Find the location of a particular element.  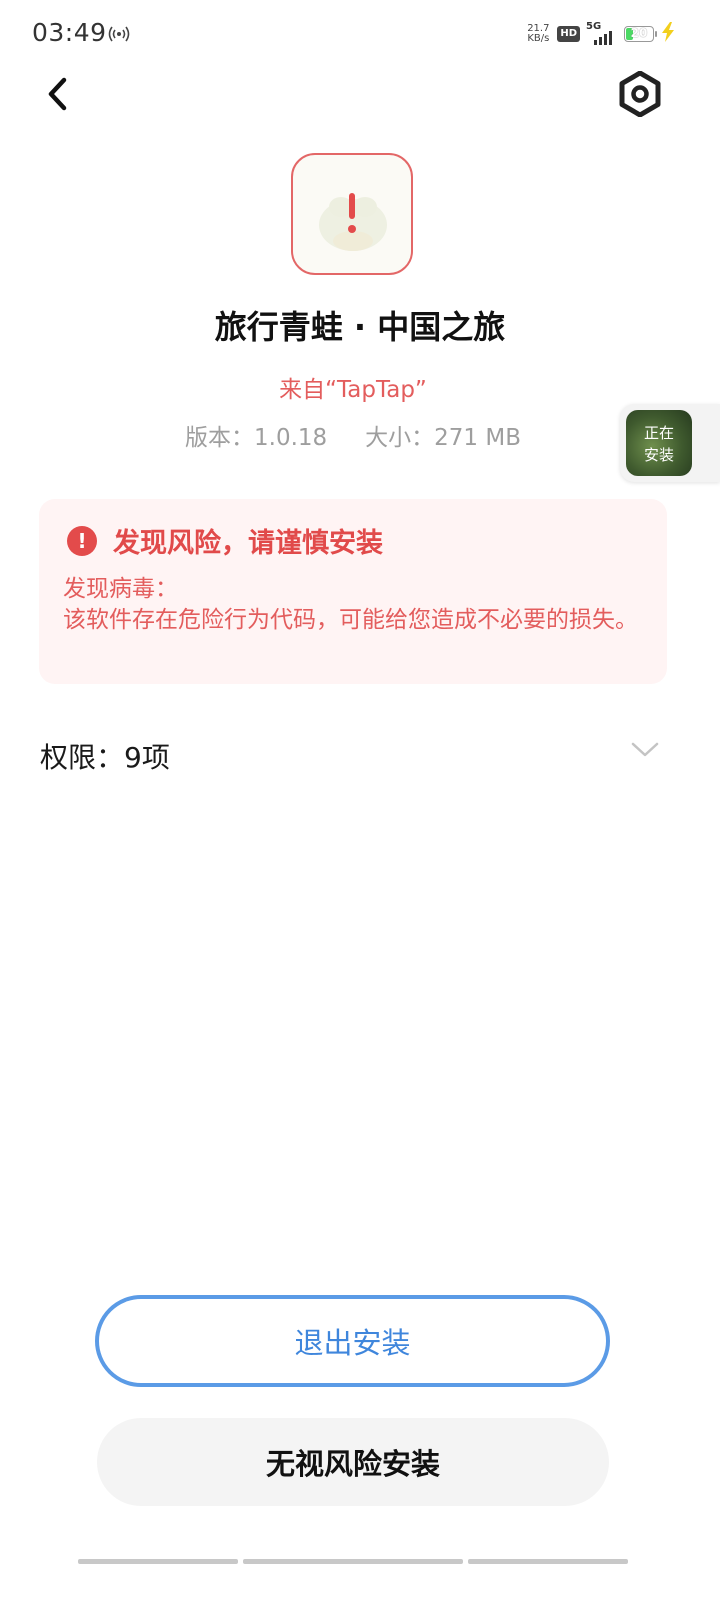

warning-icon: ! is located at coordinates (82, 540).